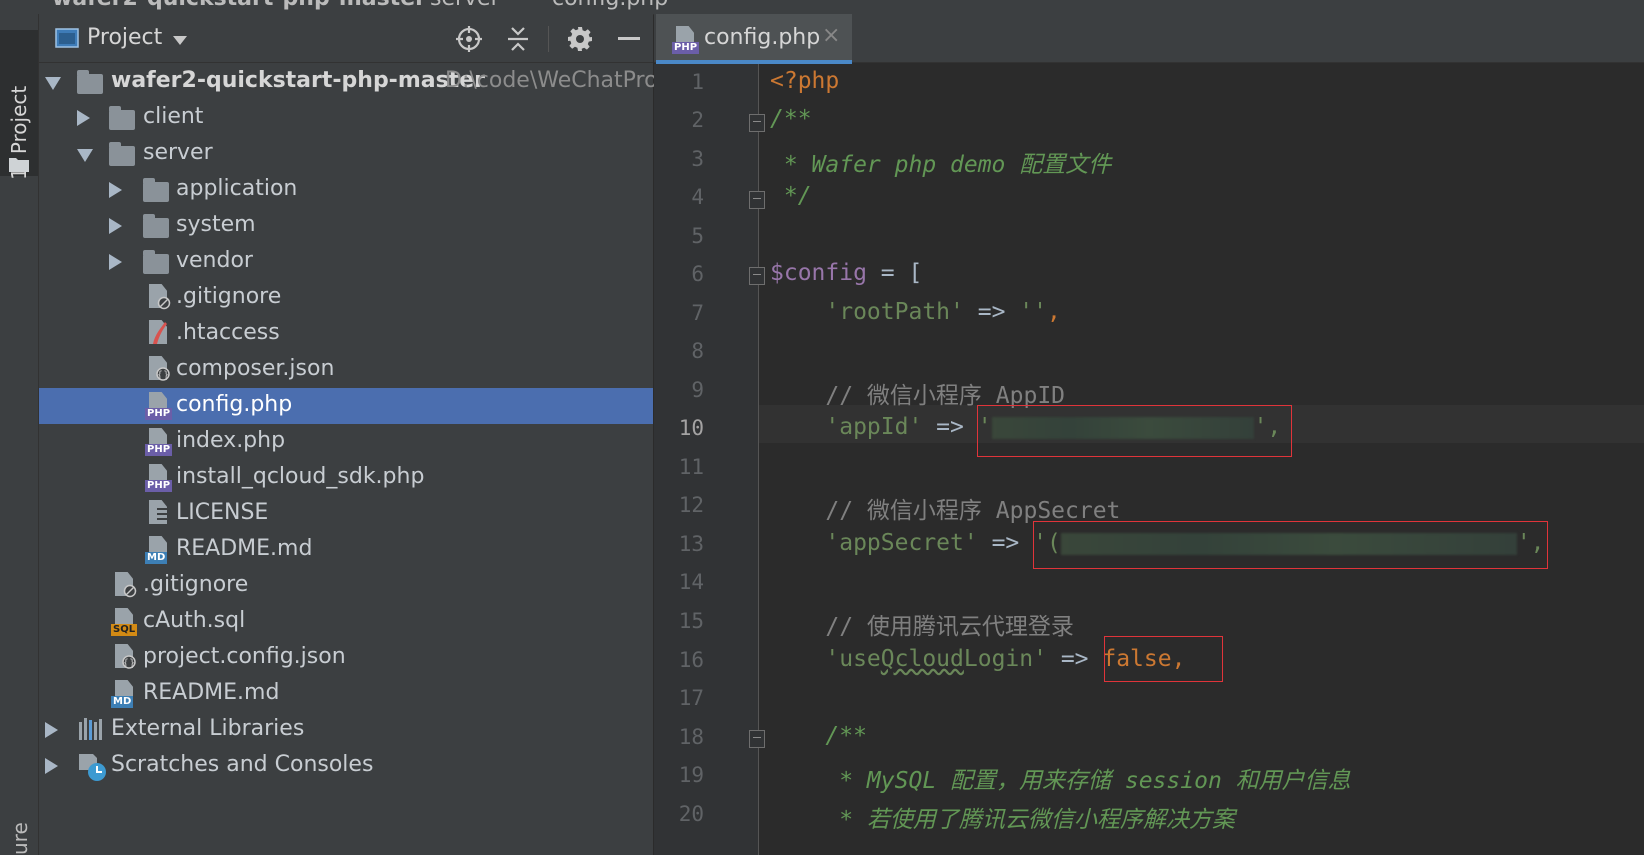  Describe the element at coordinates (922, 624) in the screenshot. I see `code-line-15: // 使用腾讯云代理登录` at that location.